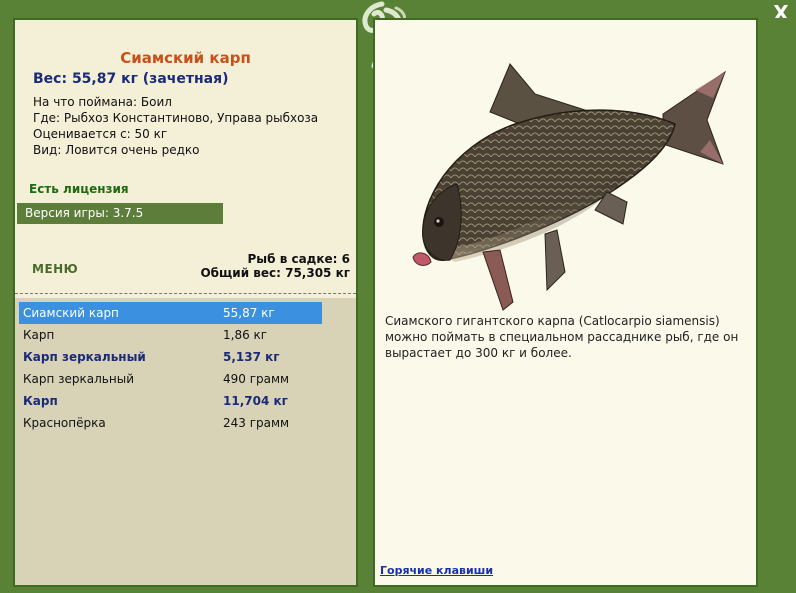  Describe the element at coordinates (256, 379) in the screenshot. I see `list-item-weight: 490 грамм` at that location.